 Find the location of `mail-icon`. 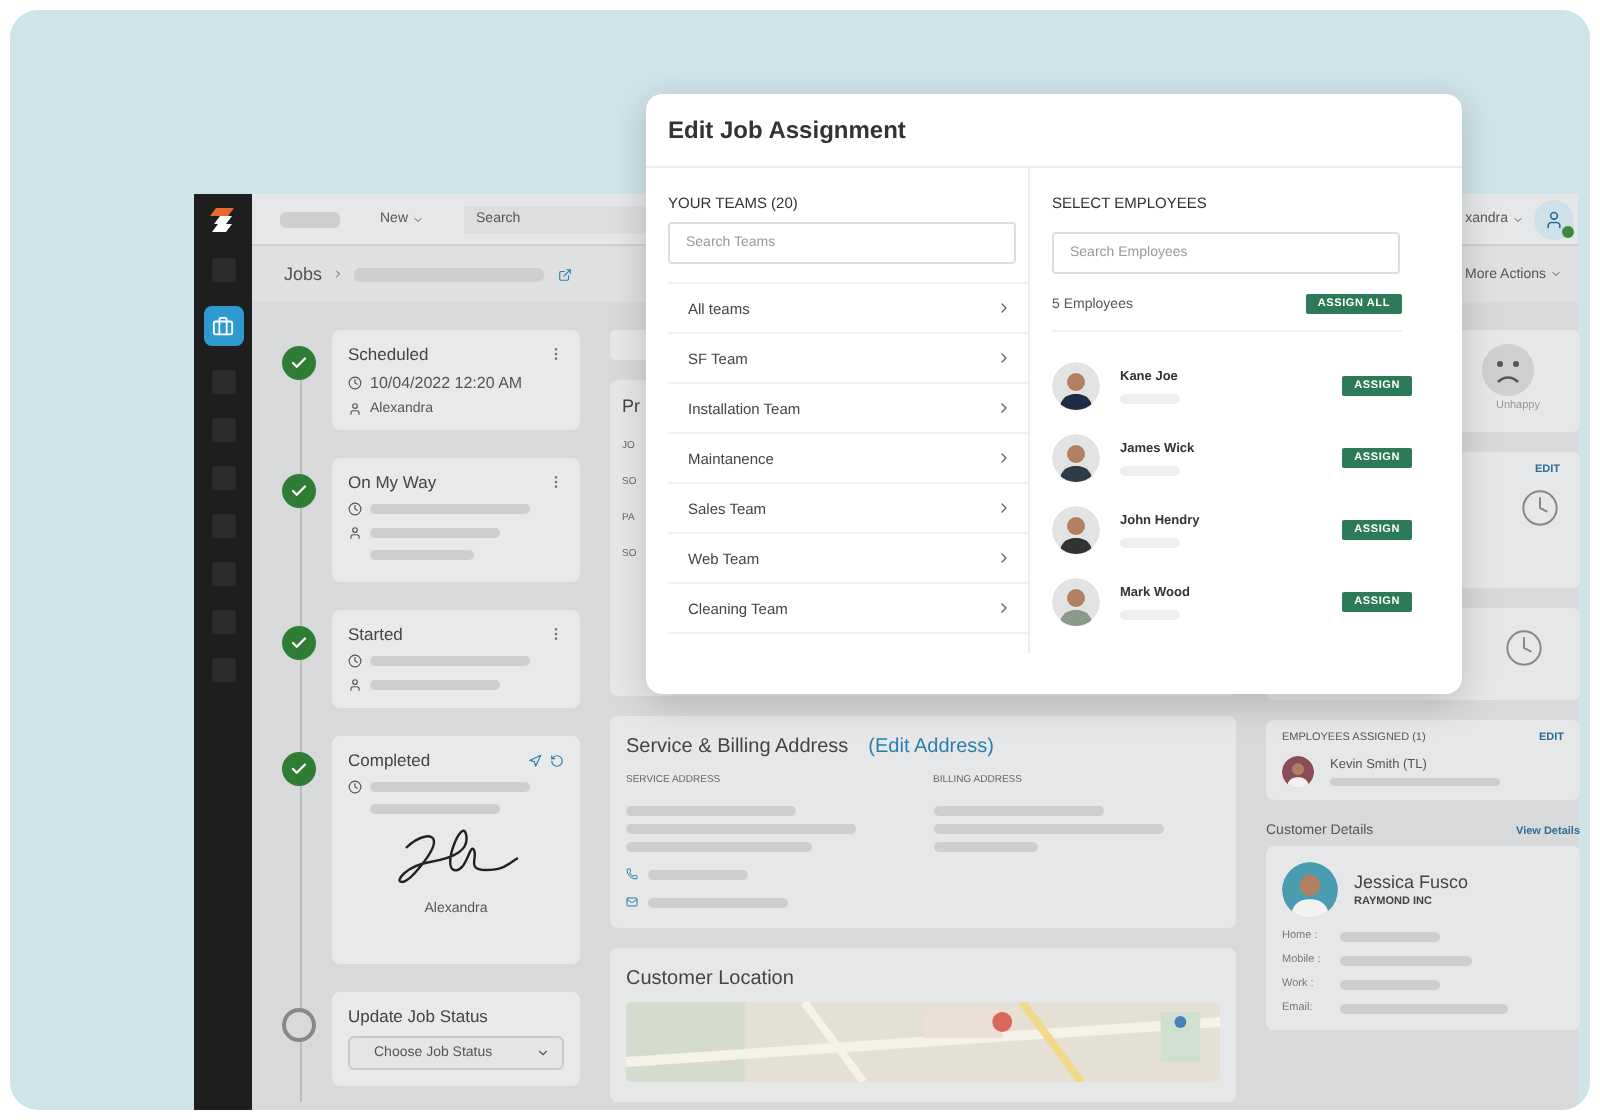

mail-icon is located at coordinates (632, 902).